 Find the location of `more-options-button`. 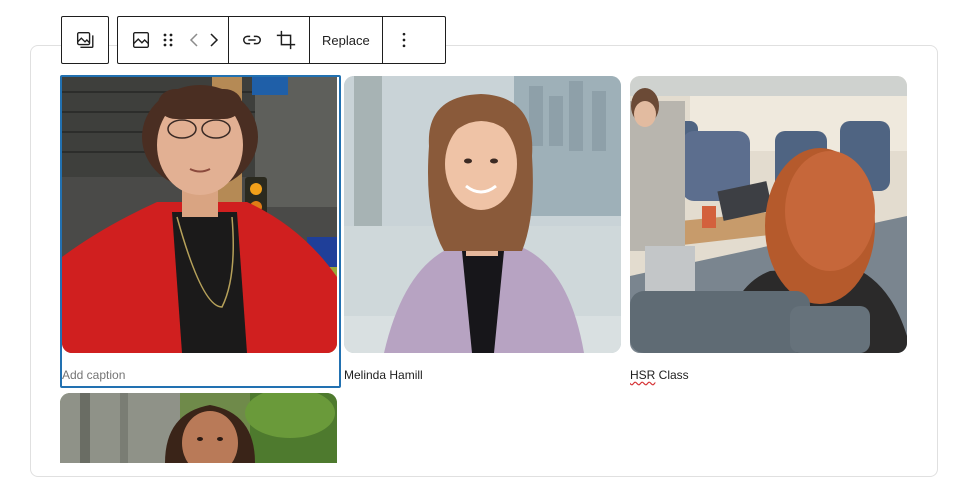

more-options-button is located at coordinates (404, 40).